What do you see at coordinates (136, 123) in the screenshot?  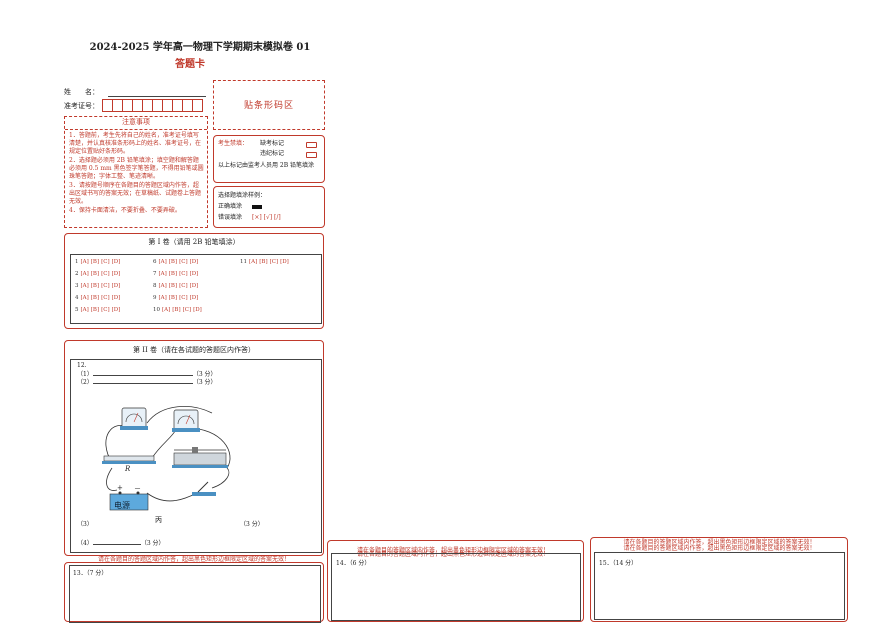 I see `notes-title: 注意事项` at bounding box center [136, 123].